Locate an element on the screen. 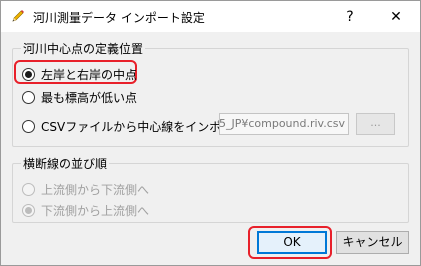 The height and width of the screenshot is (266, 421). pencil-icon is located at coordinates (18, 16).